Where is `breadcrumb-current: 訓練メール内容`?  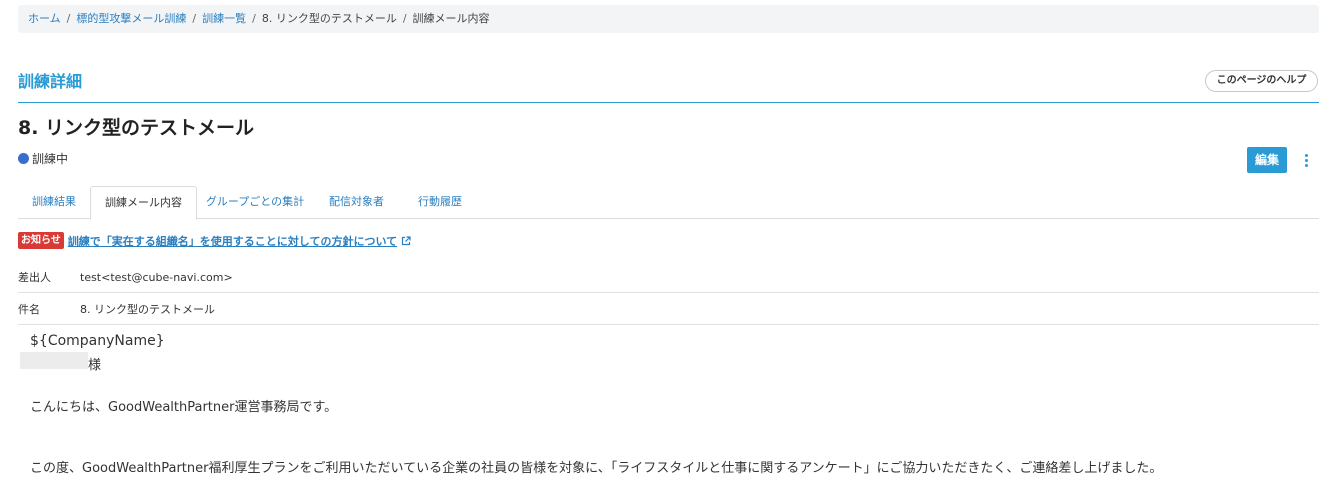 breadcrumb-current: 訓練メール内容 is located at coordinates (451, 18).